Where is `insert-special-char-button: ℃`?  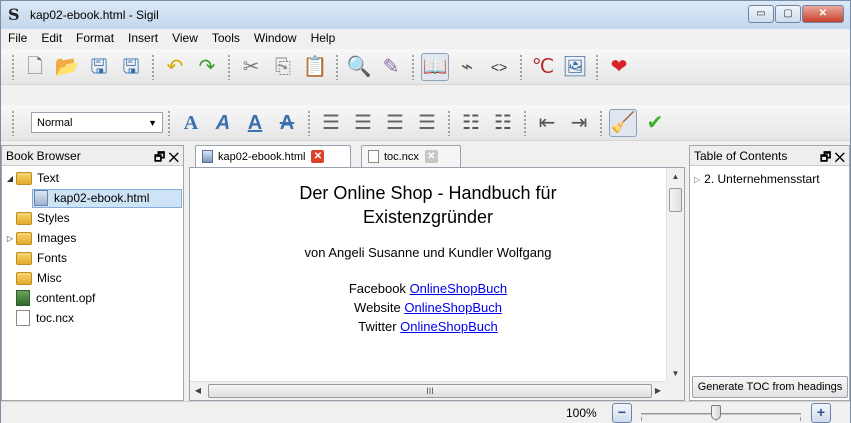
insert-special-char-button: ℃ is located at coordinates (543, 67).